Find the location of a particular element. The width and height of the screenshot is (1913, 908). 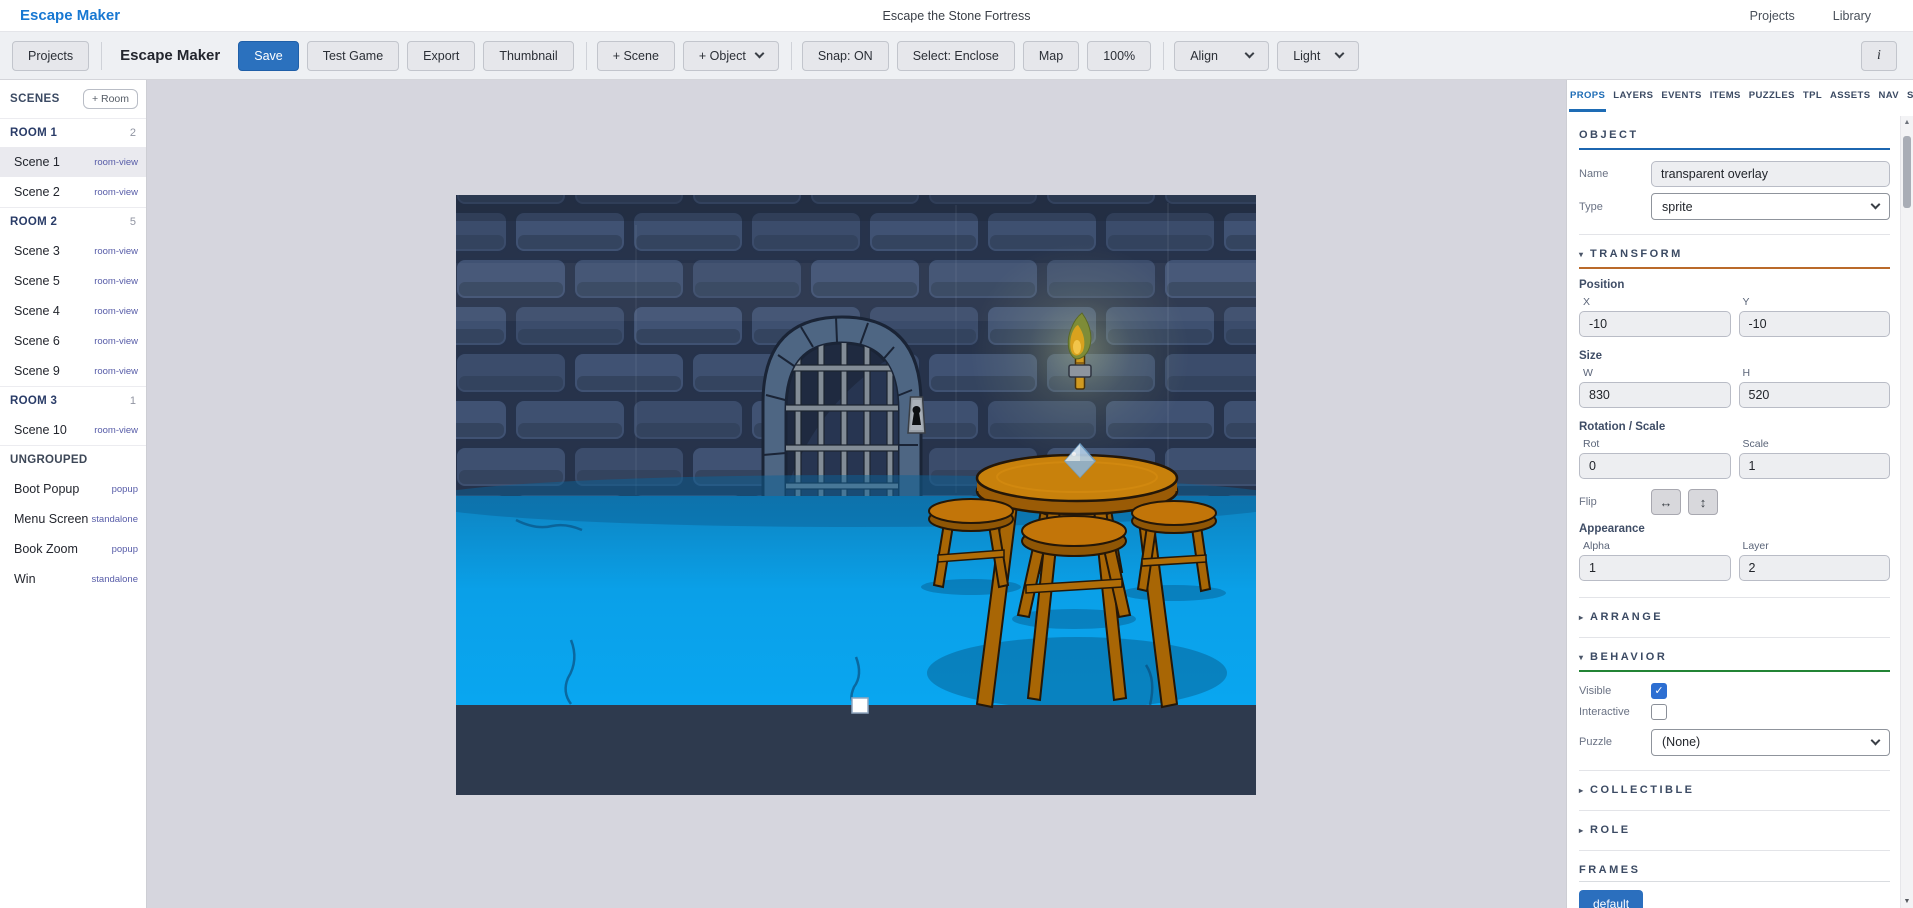

flip-horizontal-button: ↔ is located at coordinates (1666, 502).